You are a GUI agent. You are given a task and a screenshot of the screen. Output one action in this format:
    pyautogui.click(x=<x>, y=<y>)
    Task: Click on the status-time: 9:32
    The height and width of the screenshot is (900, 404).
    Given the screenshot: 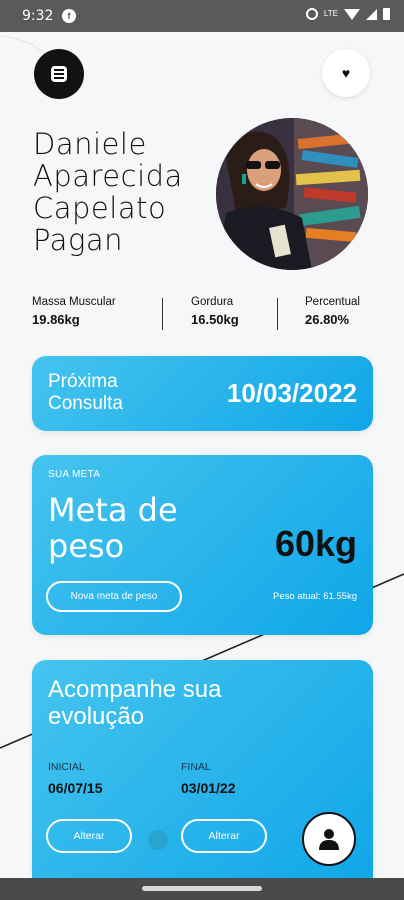 What is the action you would take?
    pyautogui.click(x=38, y=16)
    